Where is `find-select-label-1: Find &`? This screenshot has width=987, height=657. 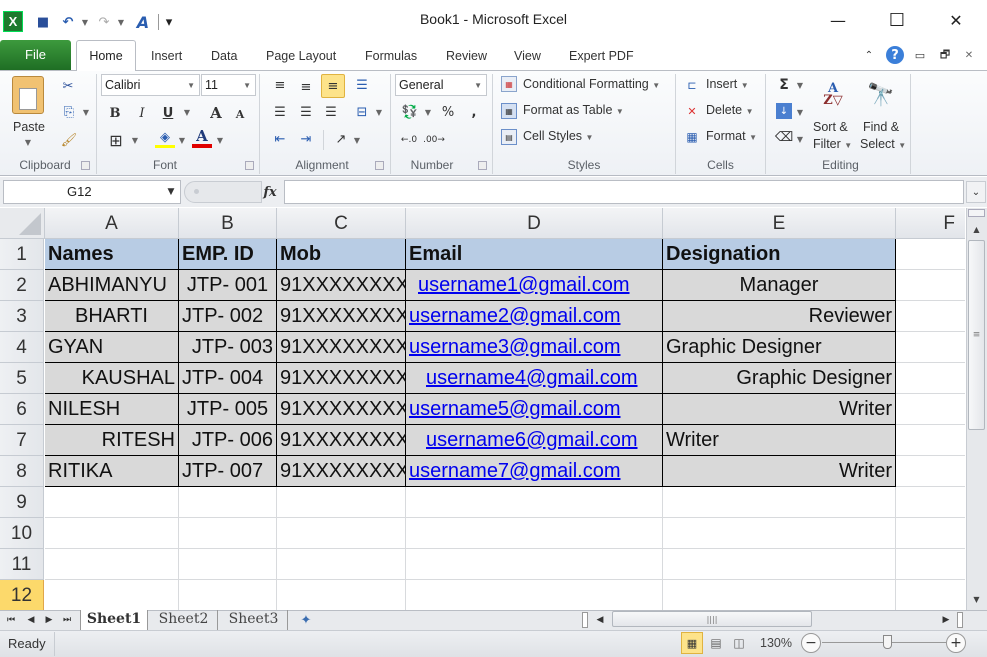 find-select-label-1: Find & is located at coordinates (881, 127).